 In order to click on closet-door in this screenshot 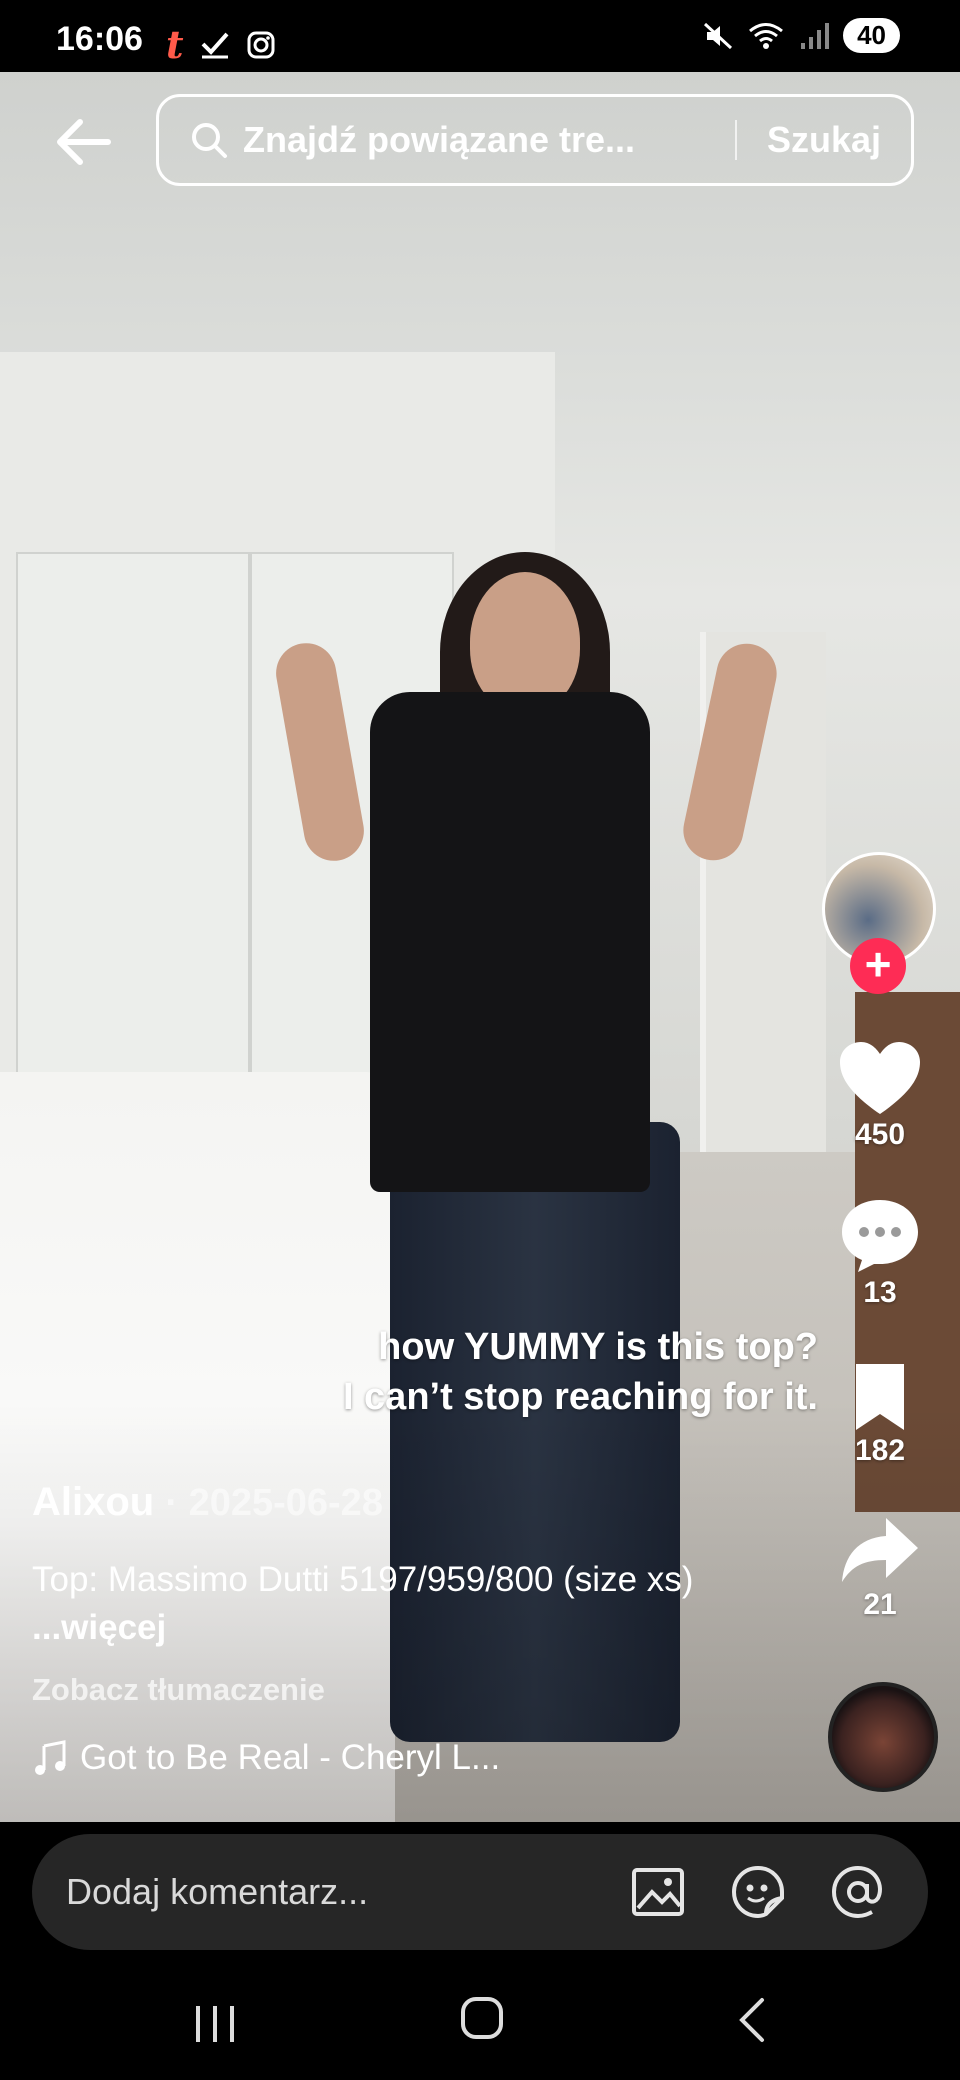, I will do `click(133, 834)`.